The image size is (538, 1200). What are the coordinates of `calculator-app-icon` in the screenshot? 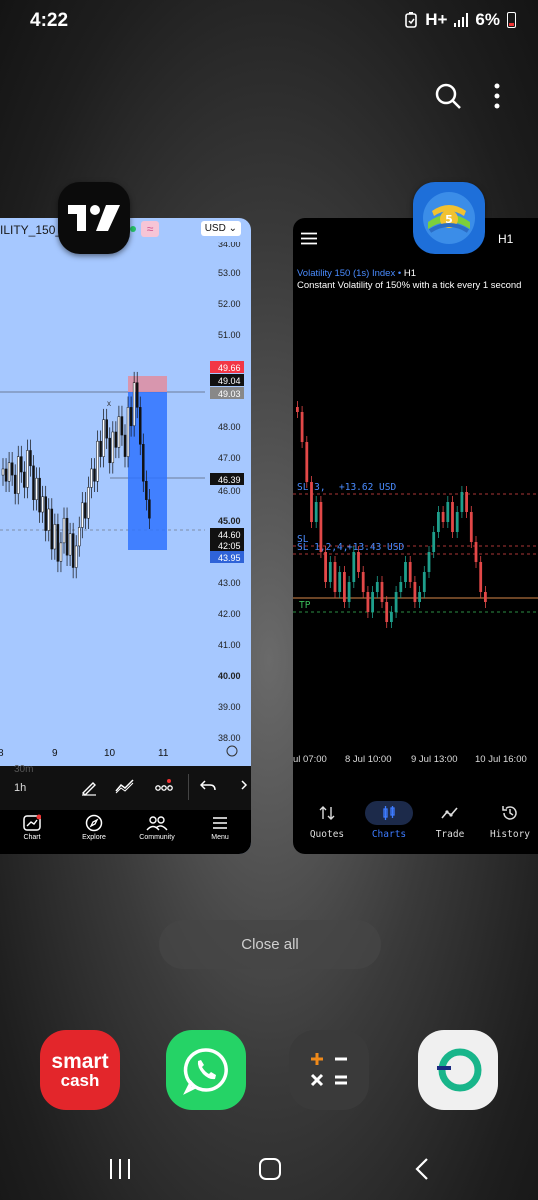 It's located at (329, 1070).